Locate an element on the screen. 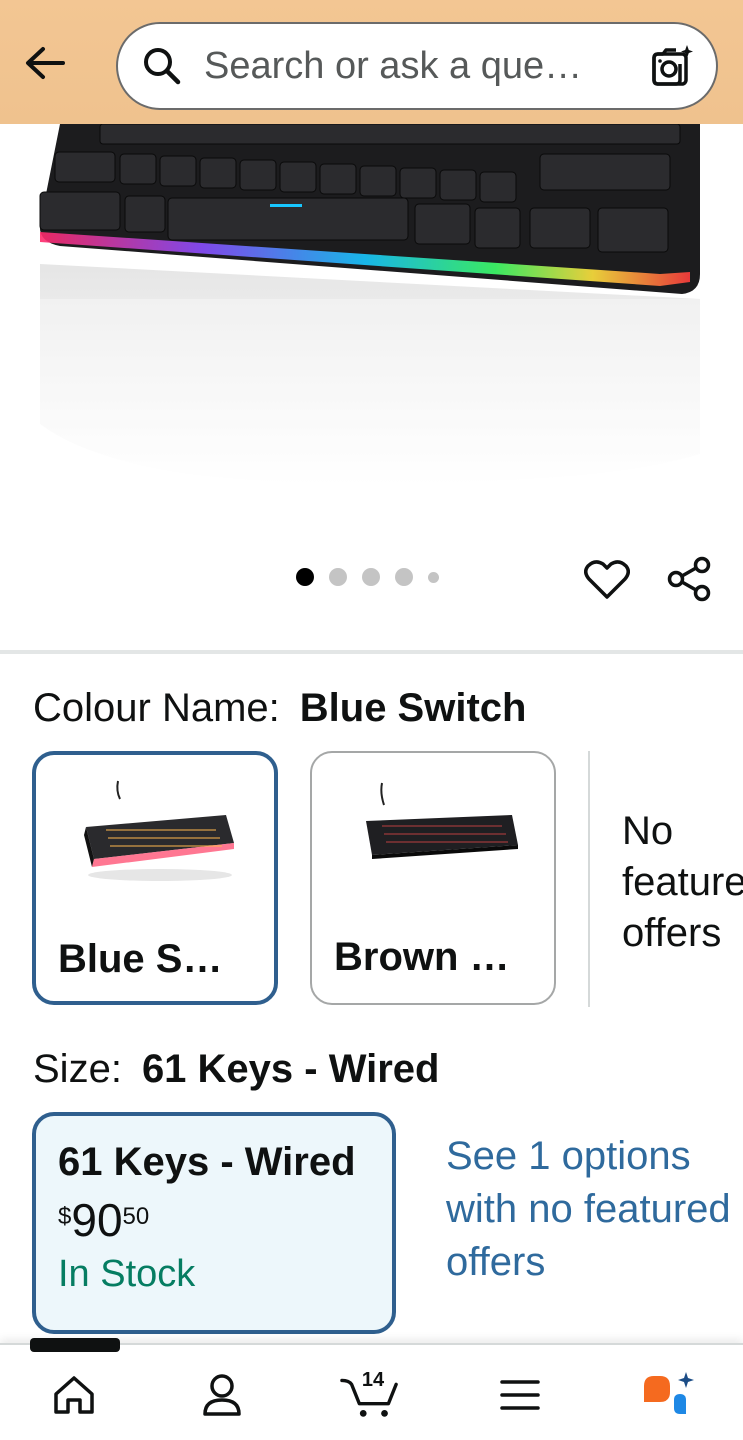 The width and height of the screenshot is (743, 1440). search-input is located at coordinates (427, 66).